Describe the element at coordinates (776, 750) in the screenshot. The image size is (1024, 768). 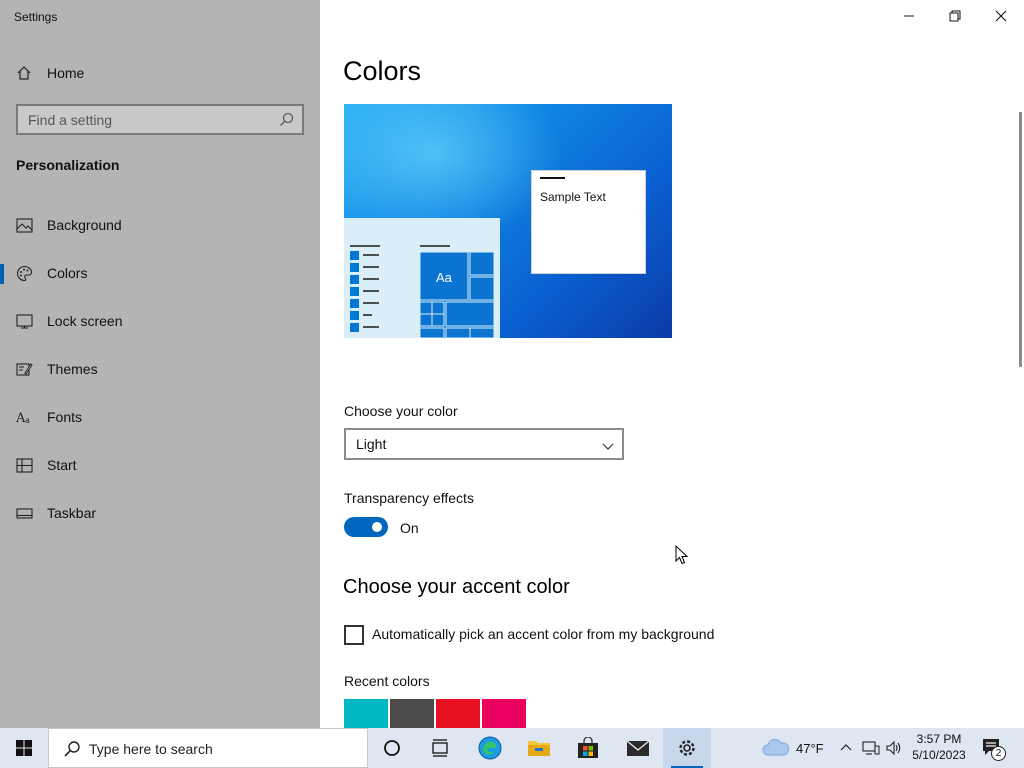
I see `cloud-icon` at that location.